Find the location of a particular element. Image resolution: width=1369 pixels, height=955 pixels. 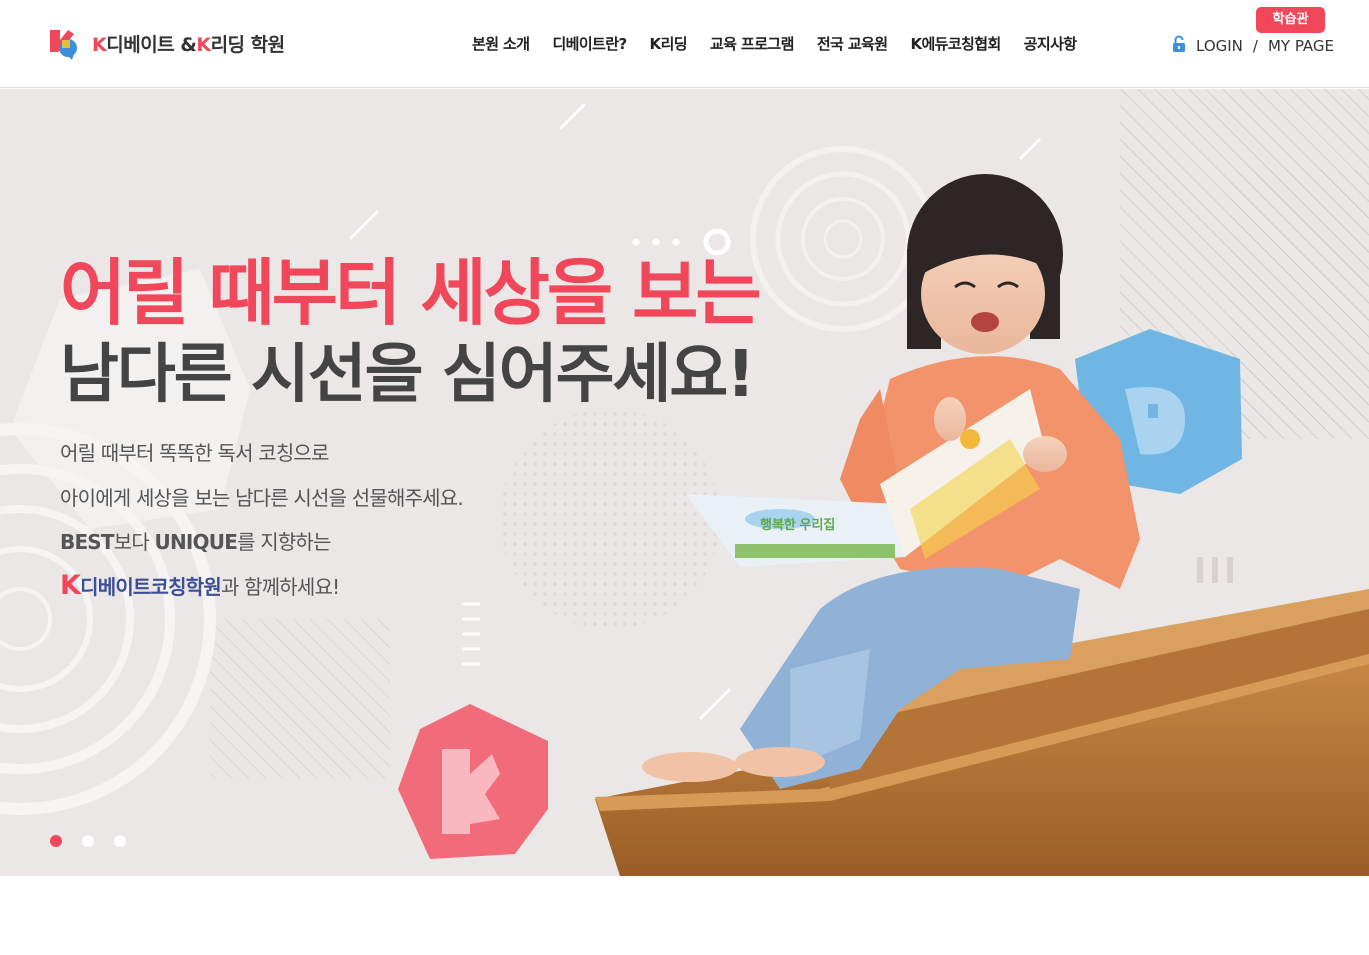

line3-end-text: 를 지향하는 is located at coordinates (284, 542).